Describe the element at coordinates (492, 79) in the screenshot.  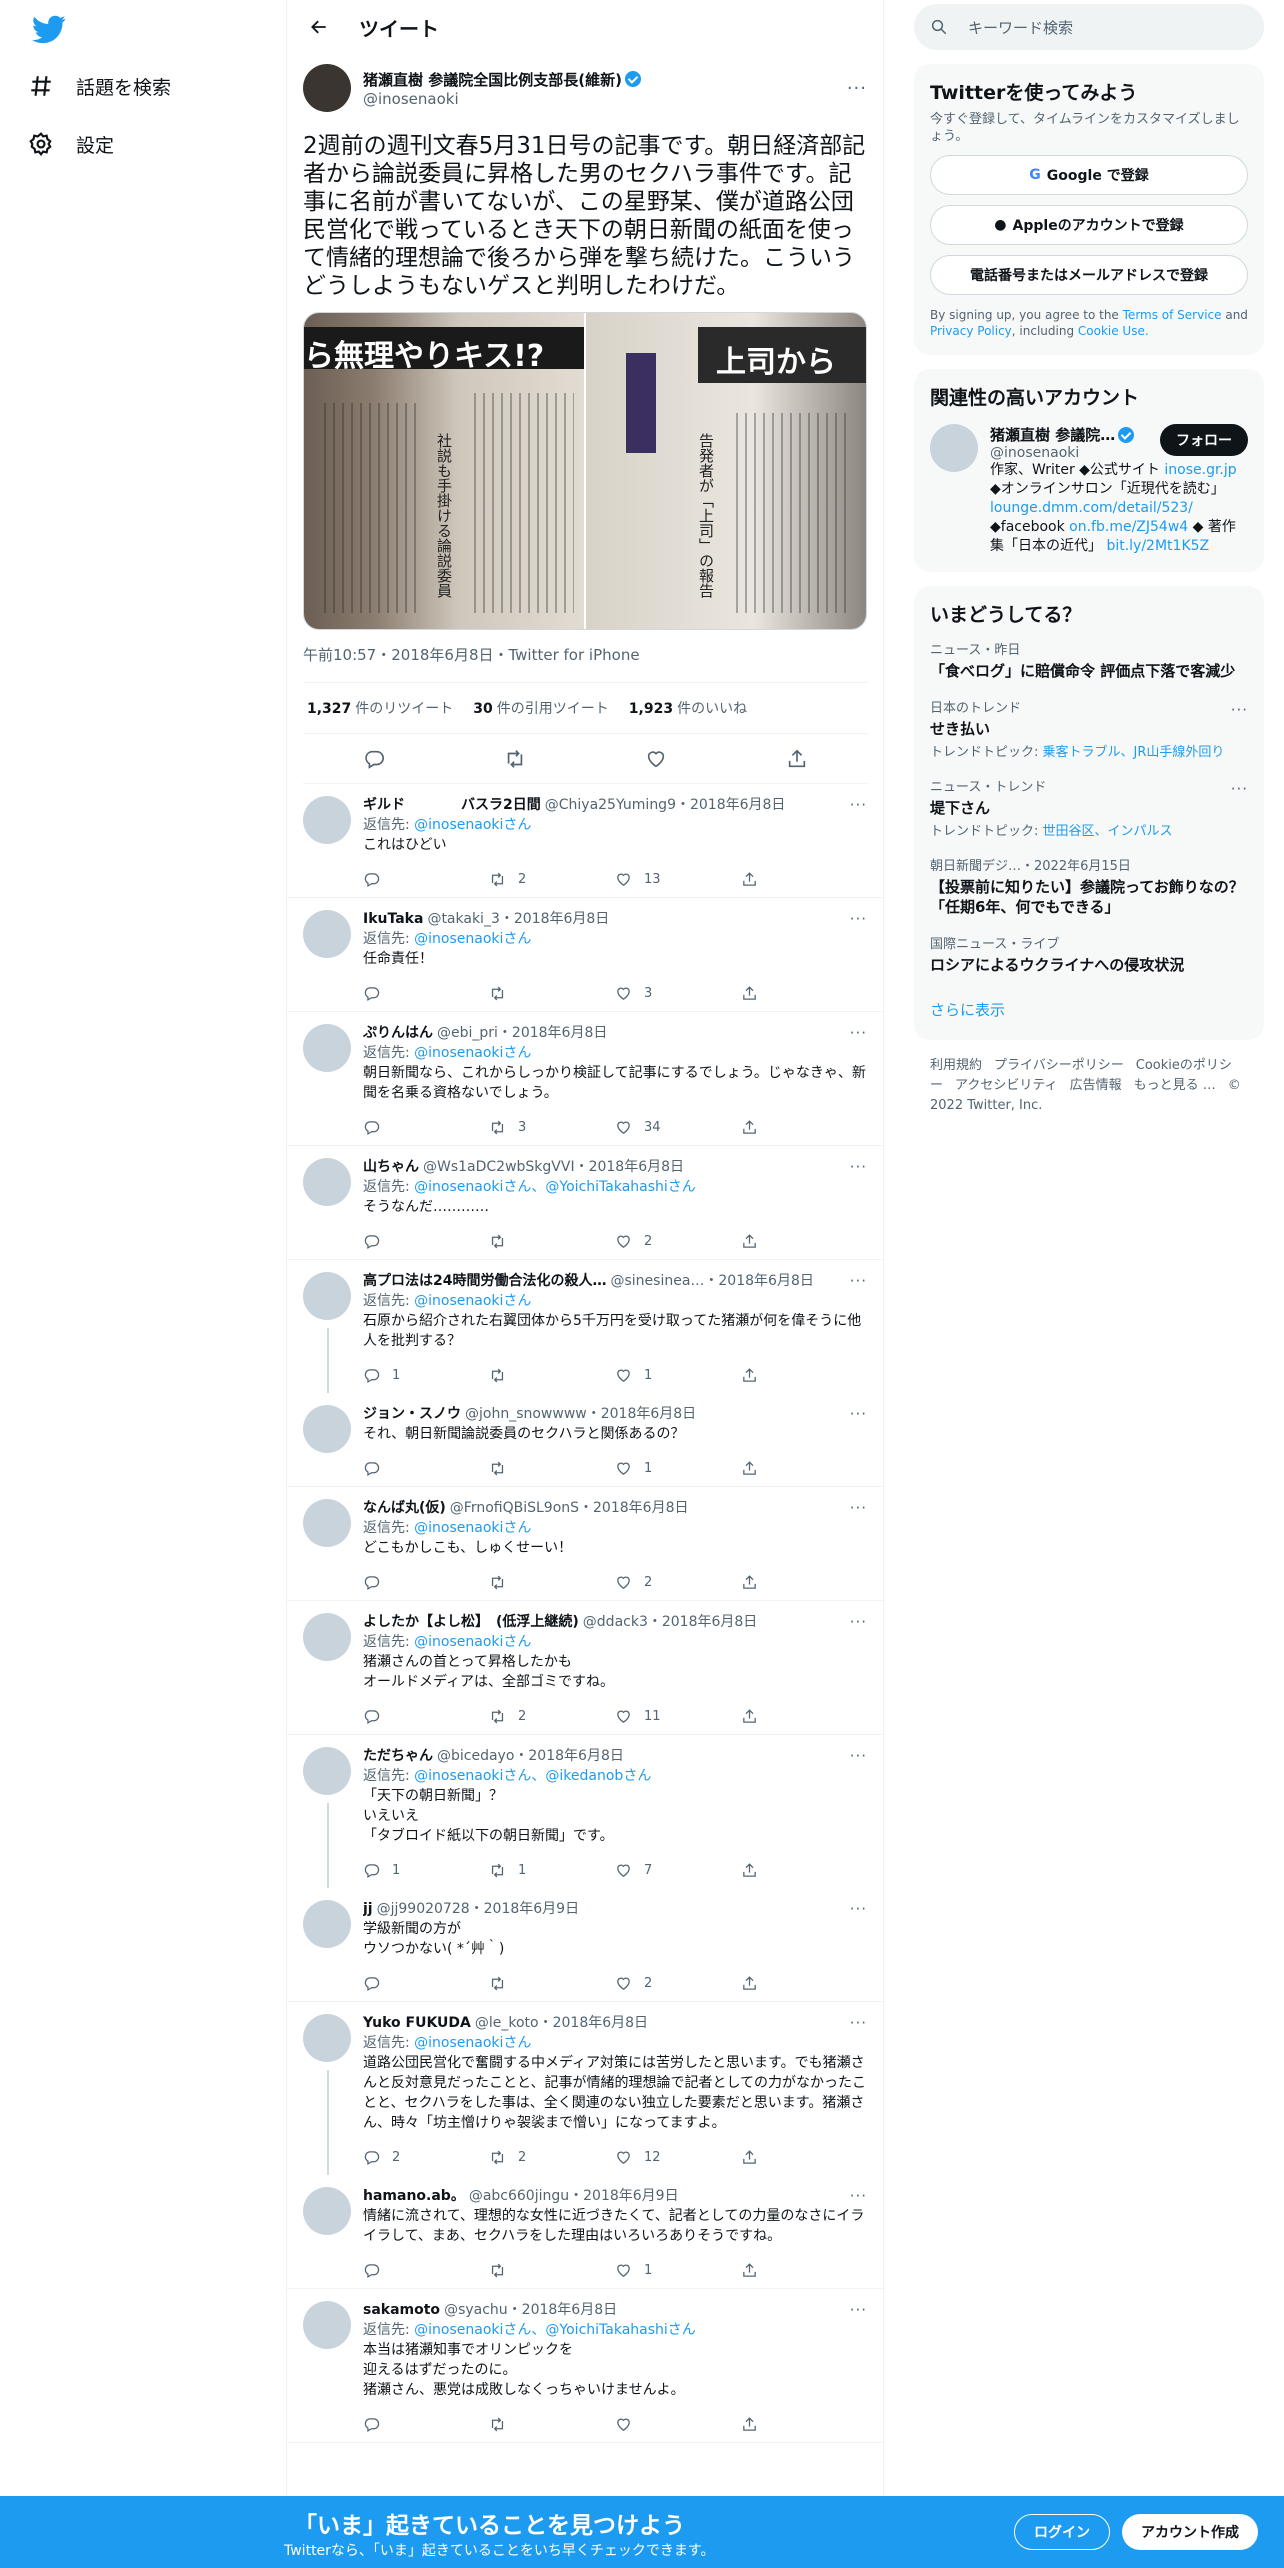
I see `author-name: 猪瀬直樹 参議院全国比例支部長(維新)` at that location.